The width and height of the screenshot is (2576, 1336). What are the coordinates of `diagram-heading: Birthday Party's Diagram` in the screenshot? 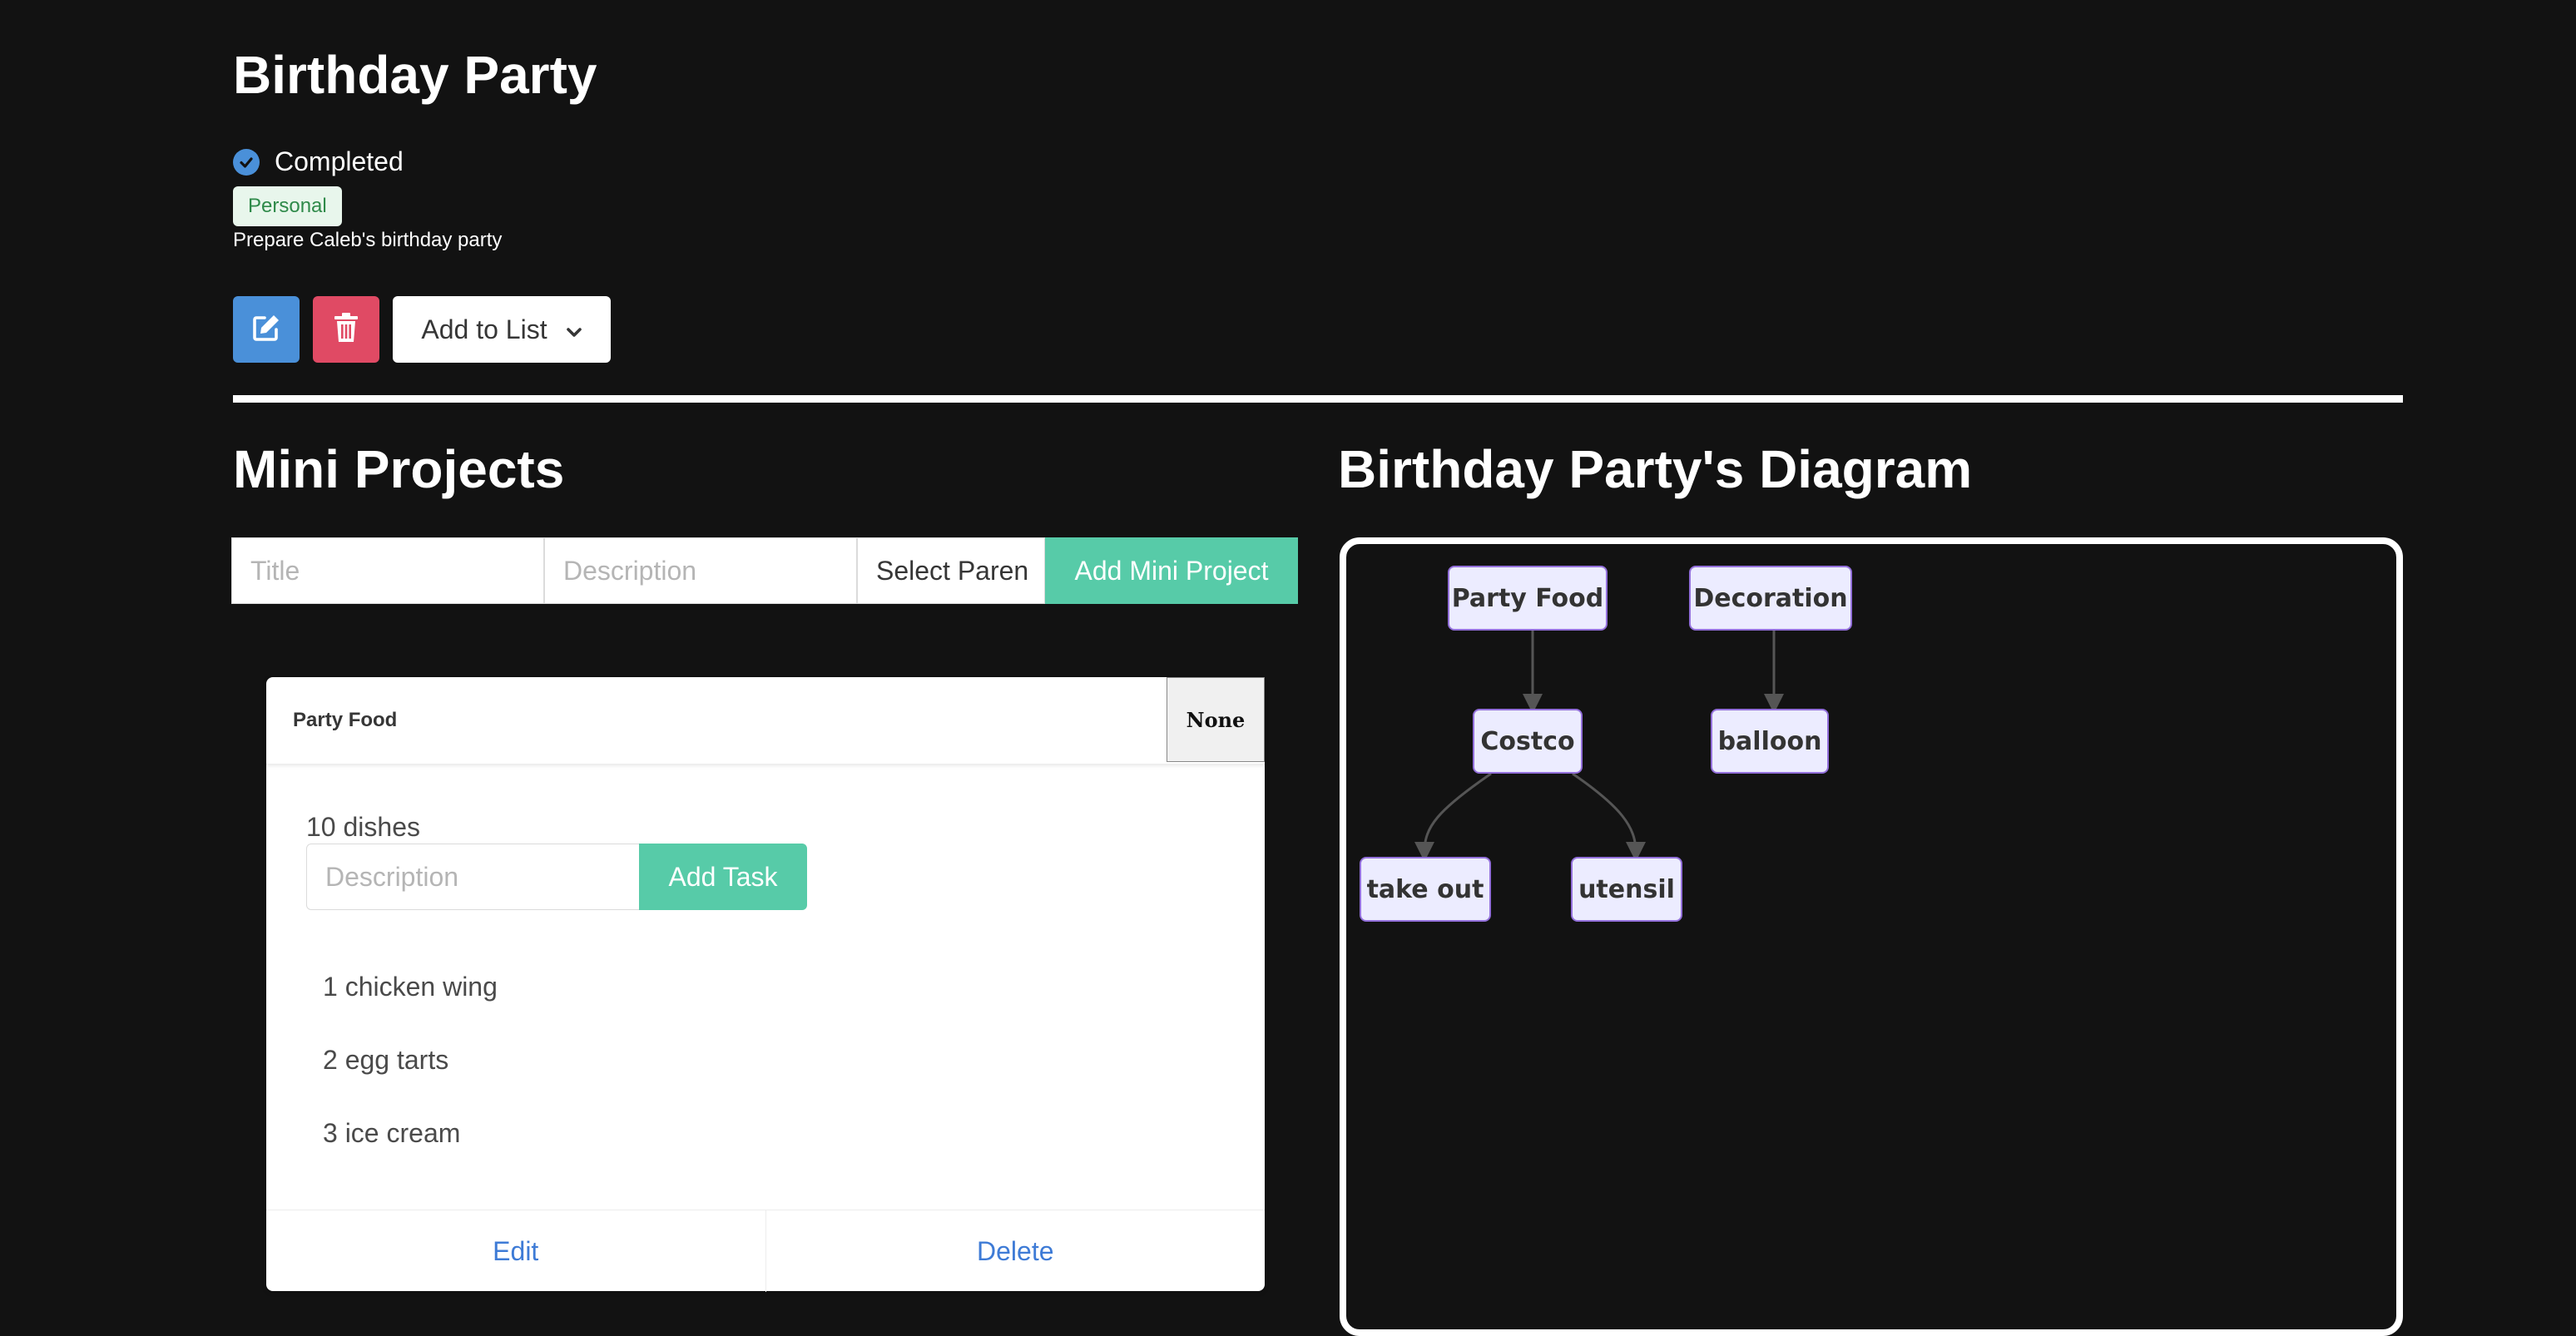 It's located at (1655, 469).